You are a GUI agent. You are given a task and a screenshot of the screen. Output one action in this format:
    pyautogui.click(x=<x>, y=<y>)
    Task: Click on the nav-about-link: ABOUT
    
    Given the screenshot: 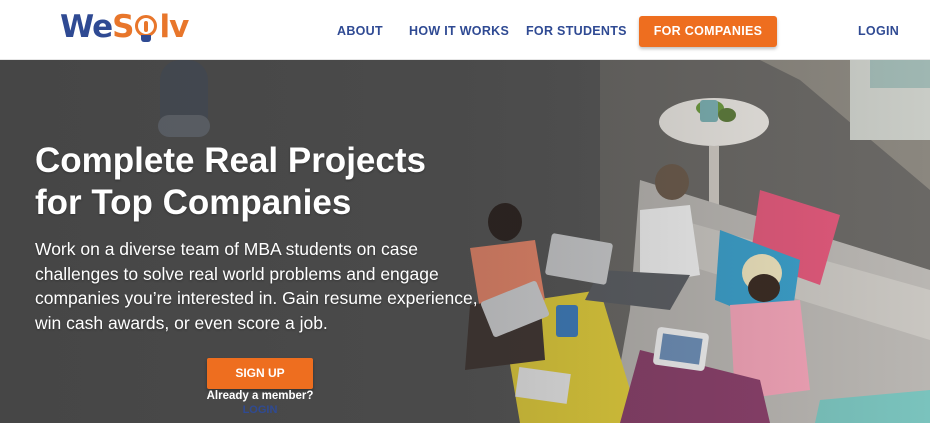 What is the action you would take?
    pyautogui.click(x=360, y=31)
    